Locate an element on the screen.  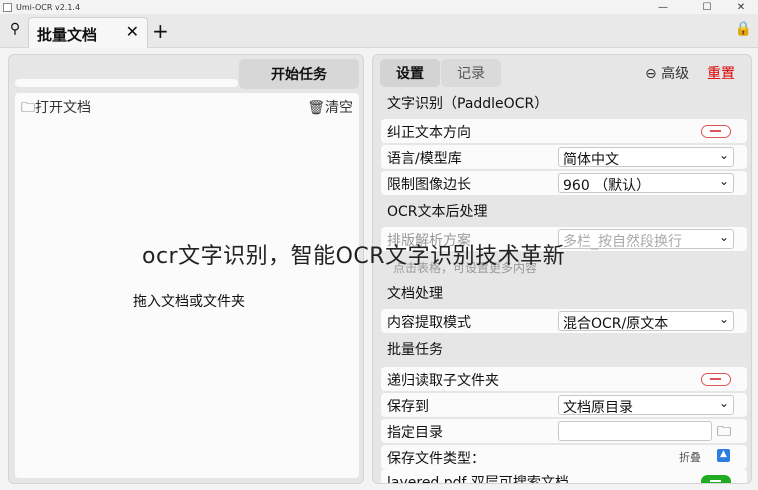
extract-mode-value: 混合OCR/原文本 is located at coordinates (616, 324).